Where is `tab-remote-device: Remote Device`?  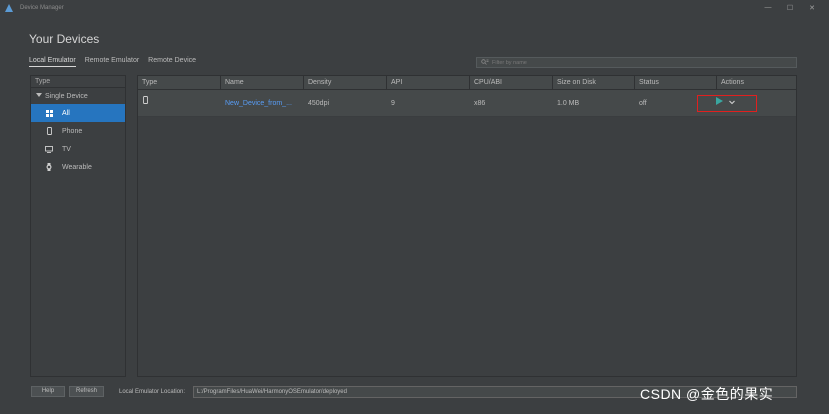
tab-remote-device: Remote Device is located at coordinates (172, 62).